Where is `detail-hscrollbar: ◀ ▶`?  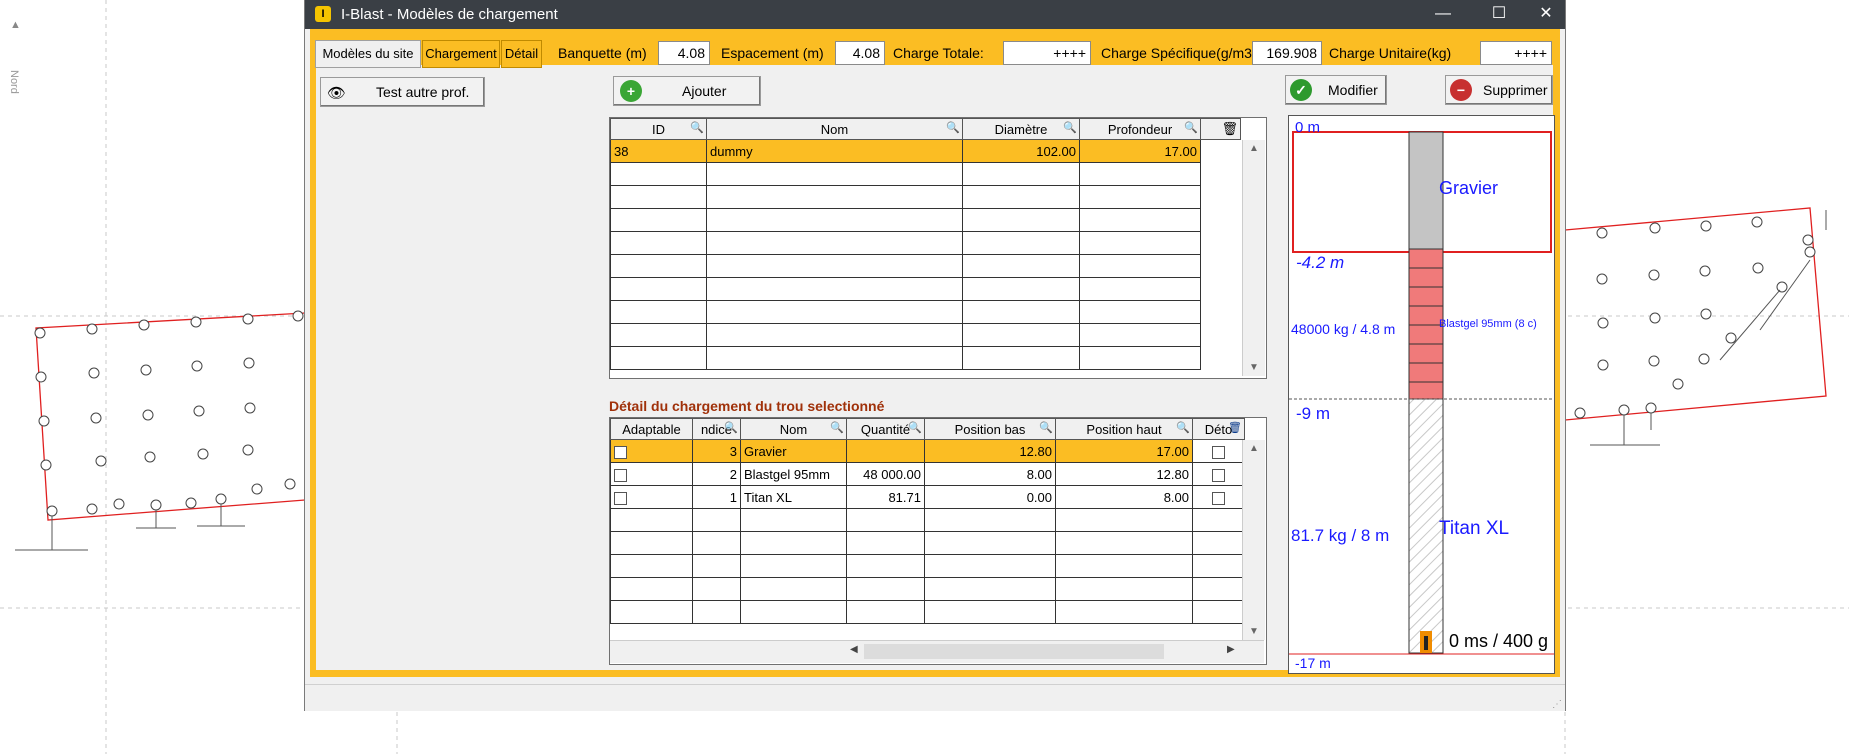 detail-hscrollbar: ◀ ▶ is located at coordinates (937, 651).